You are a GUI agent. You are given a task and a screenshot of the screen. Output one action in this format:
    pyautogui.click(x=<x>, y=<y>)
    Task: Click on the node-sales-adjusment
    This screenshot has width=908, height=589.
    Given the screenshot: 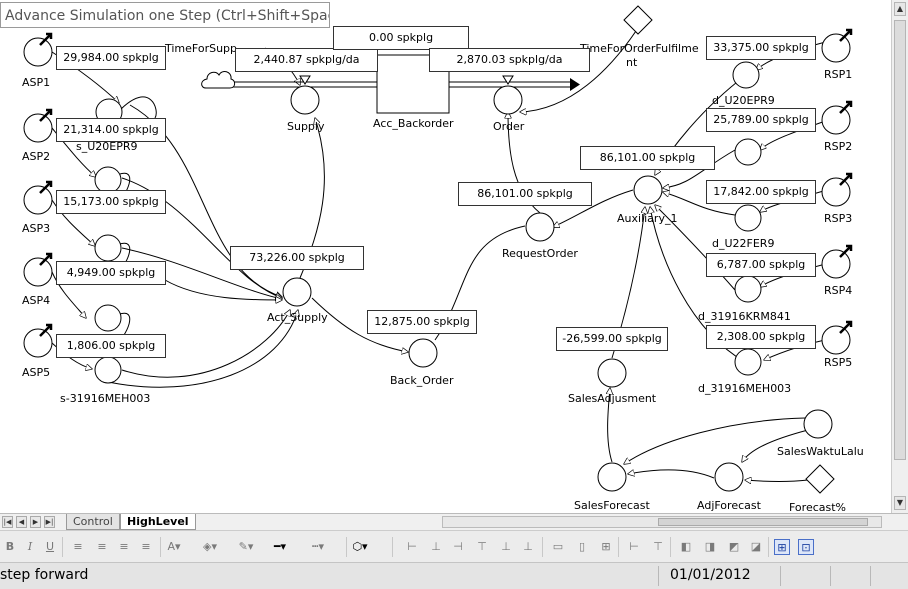 What is the action you would take?
    pyautogui.click(x=612, y=373)
    